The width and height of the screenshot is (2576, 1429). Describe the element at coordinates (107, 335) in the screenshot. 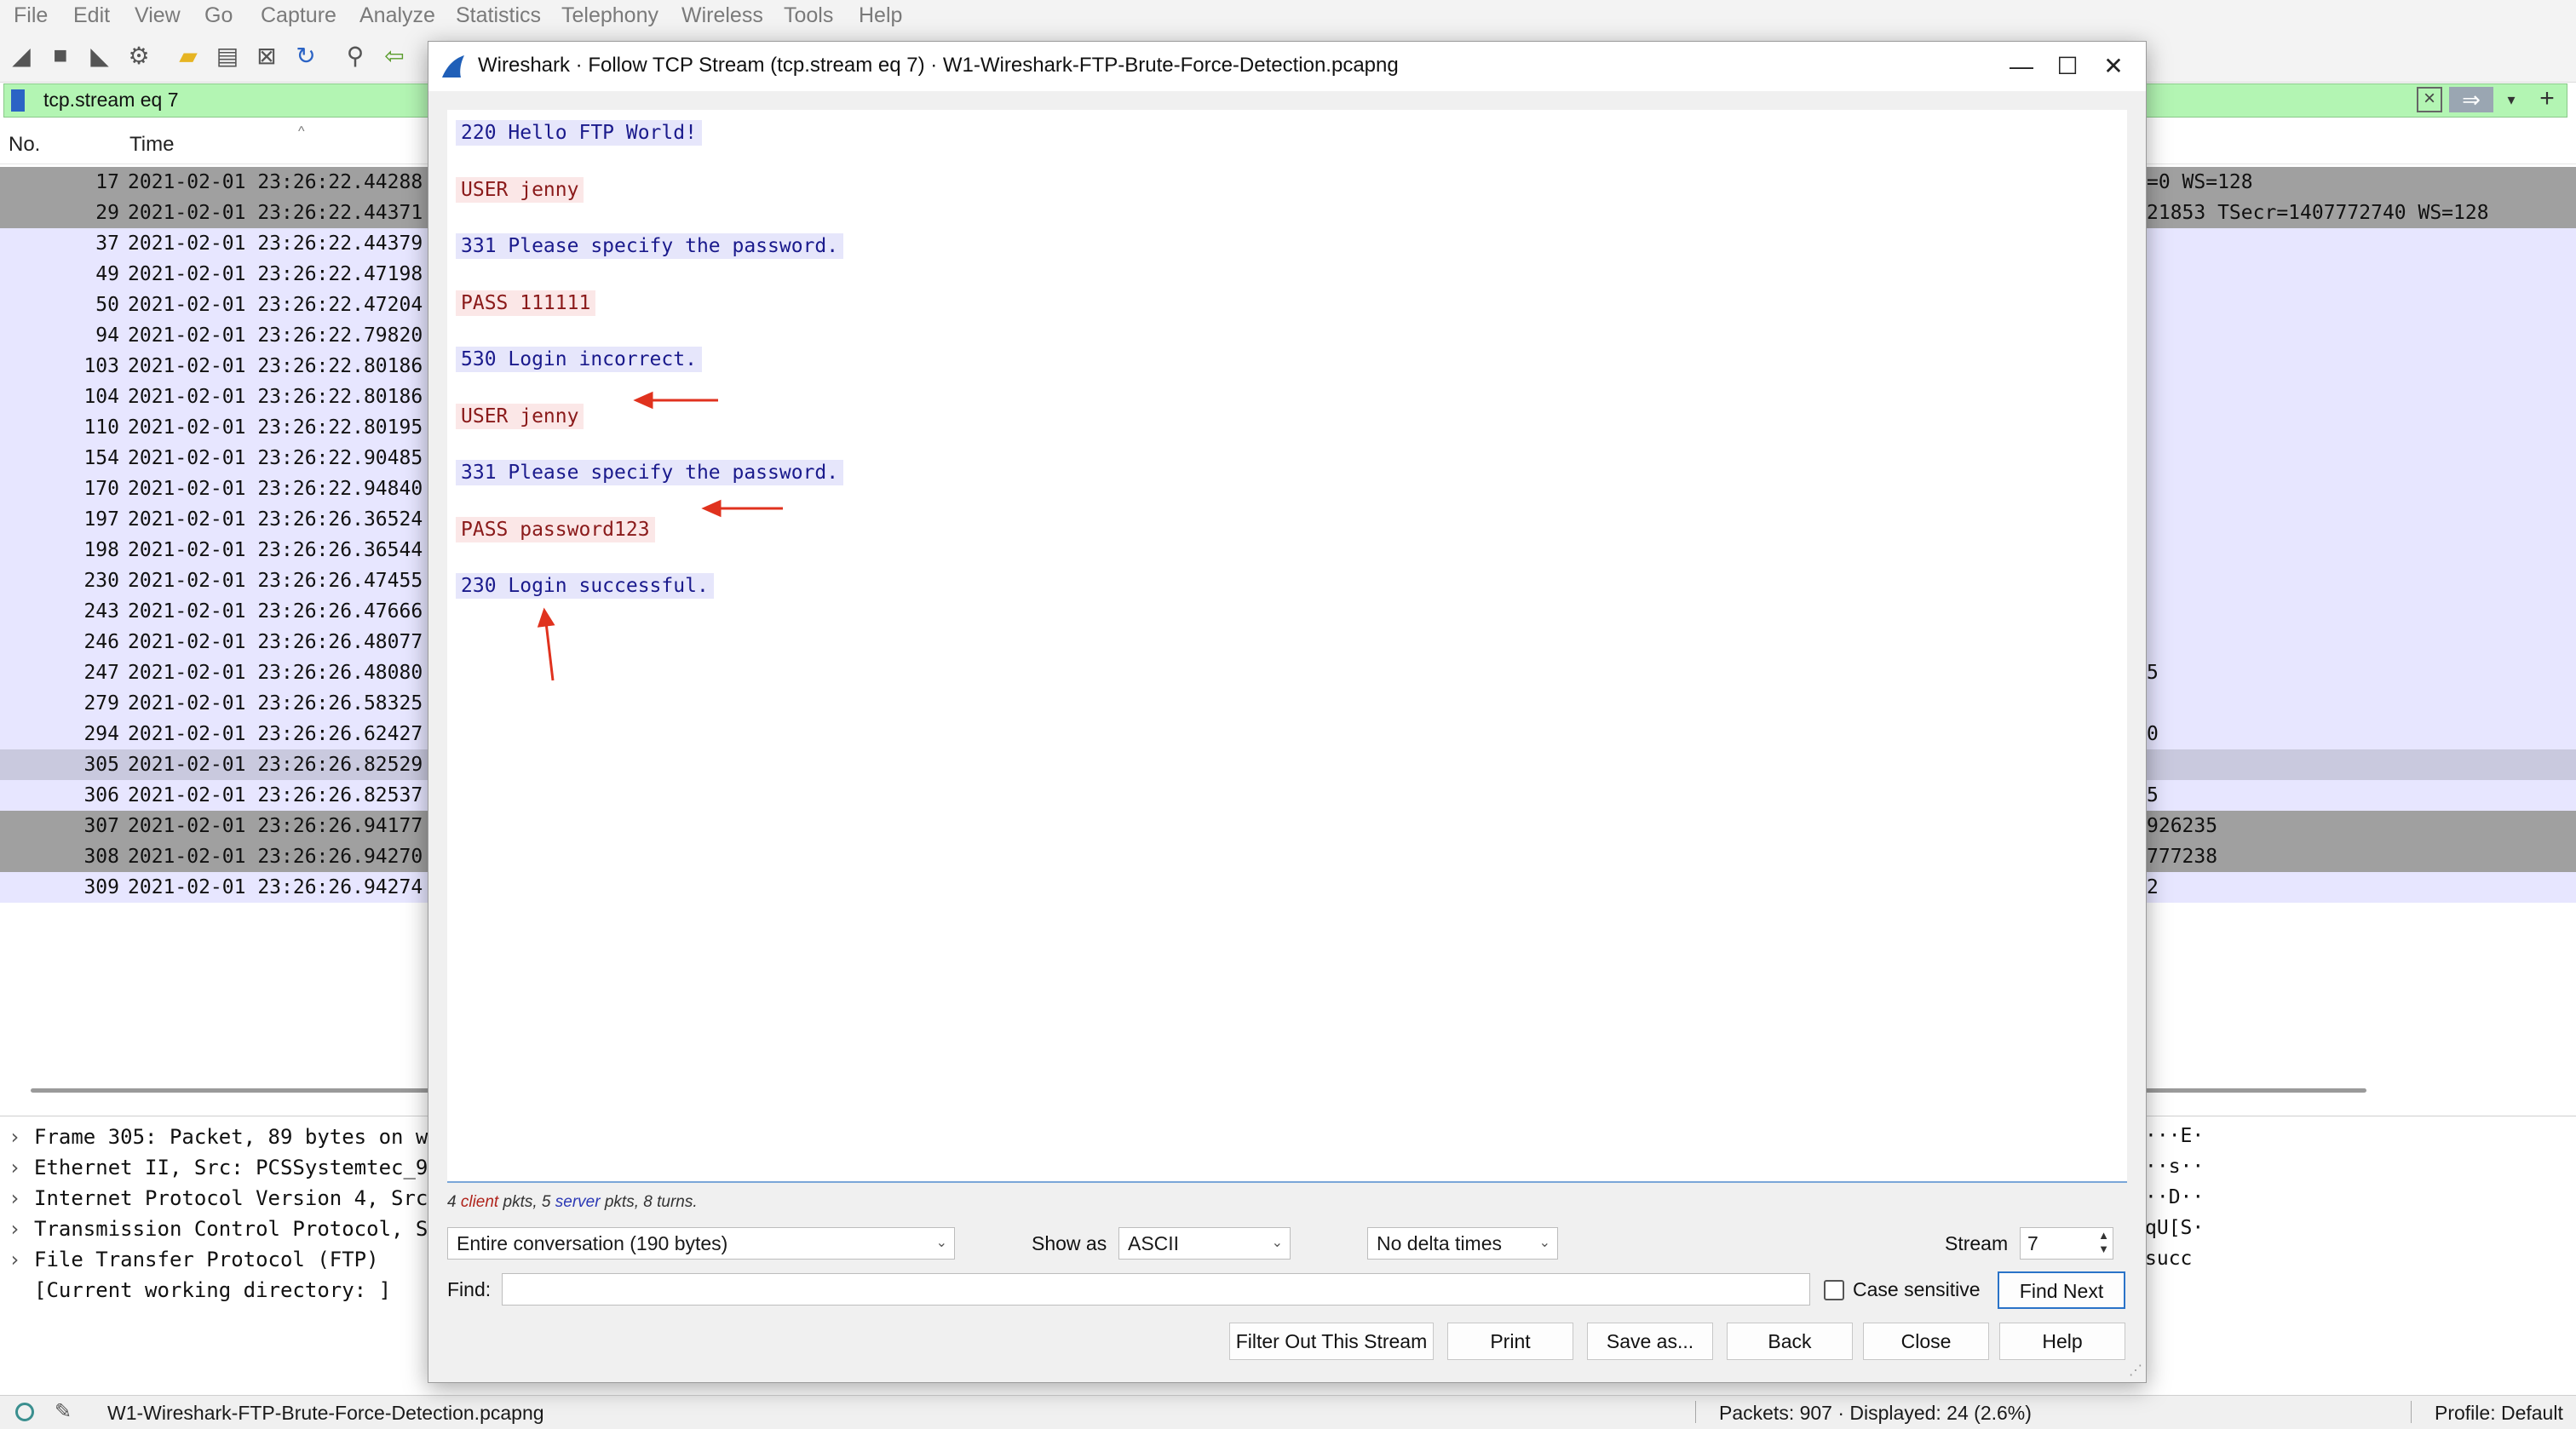

I see `packet-number: 94` at that location.